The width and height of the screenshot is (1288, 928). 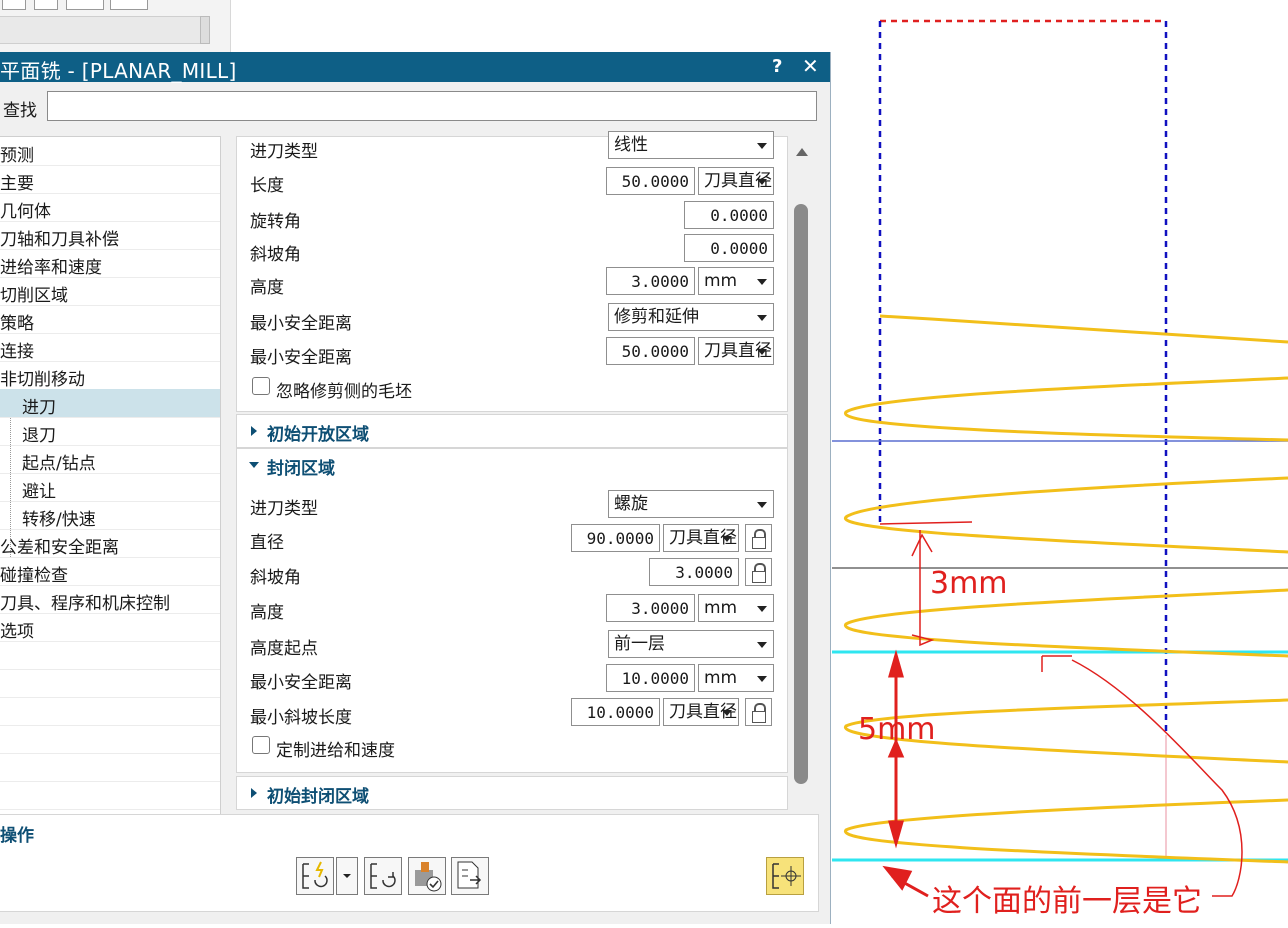 I want to click on tree-item: 几何体, so click(x=110, y=207).